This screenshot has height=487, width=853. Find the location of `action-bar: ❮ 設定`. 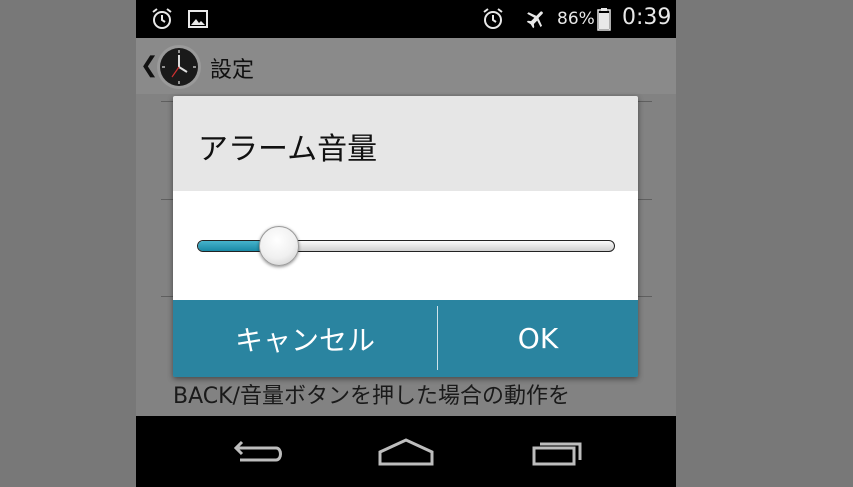

action-bar: ❮ 設定 is located at coordinates (406, 66).